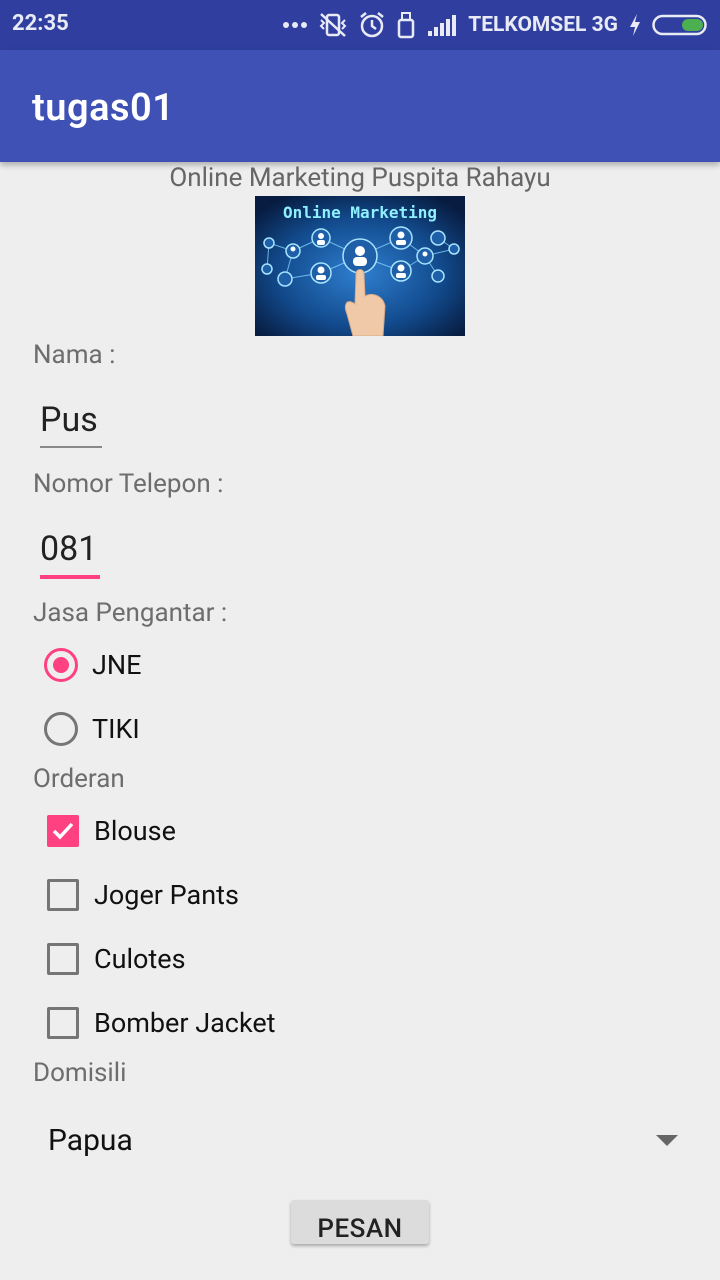  Describe the element at coordinates (295, 25) in the screenshot. I see `more-dots-icon` at that location.